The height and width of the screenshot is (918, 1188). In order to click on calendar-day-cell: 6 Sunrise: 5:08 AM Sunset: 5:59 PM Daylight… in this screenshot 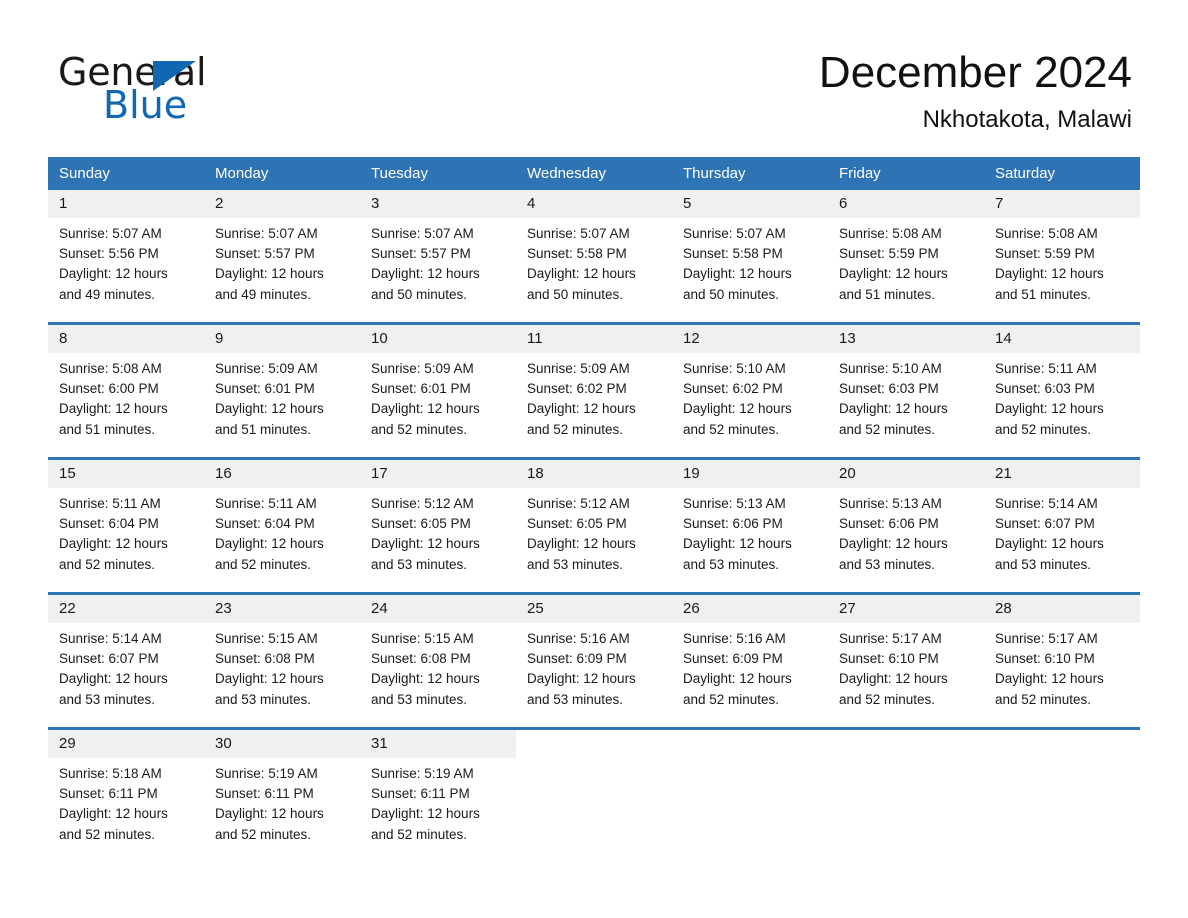, I will do `click(906, 256)`.